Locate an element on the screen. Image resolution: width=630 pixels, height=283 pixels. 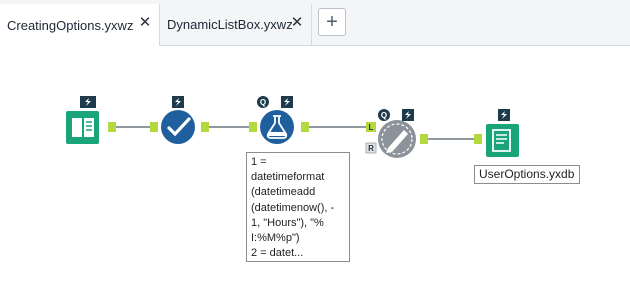
output-data-tool is located at coordinates (496, 133).